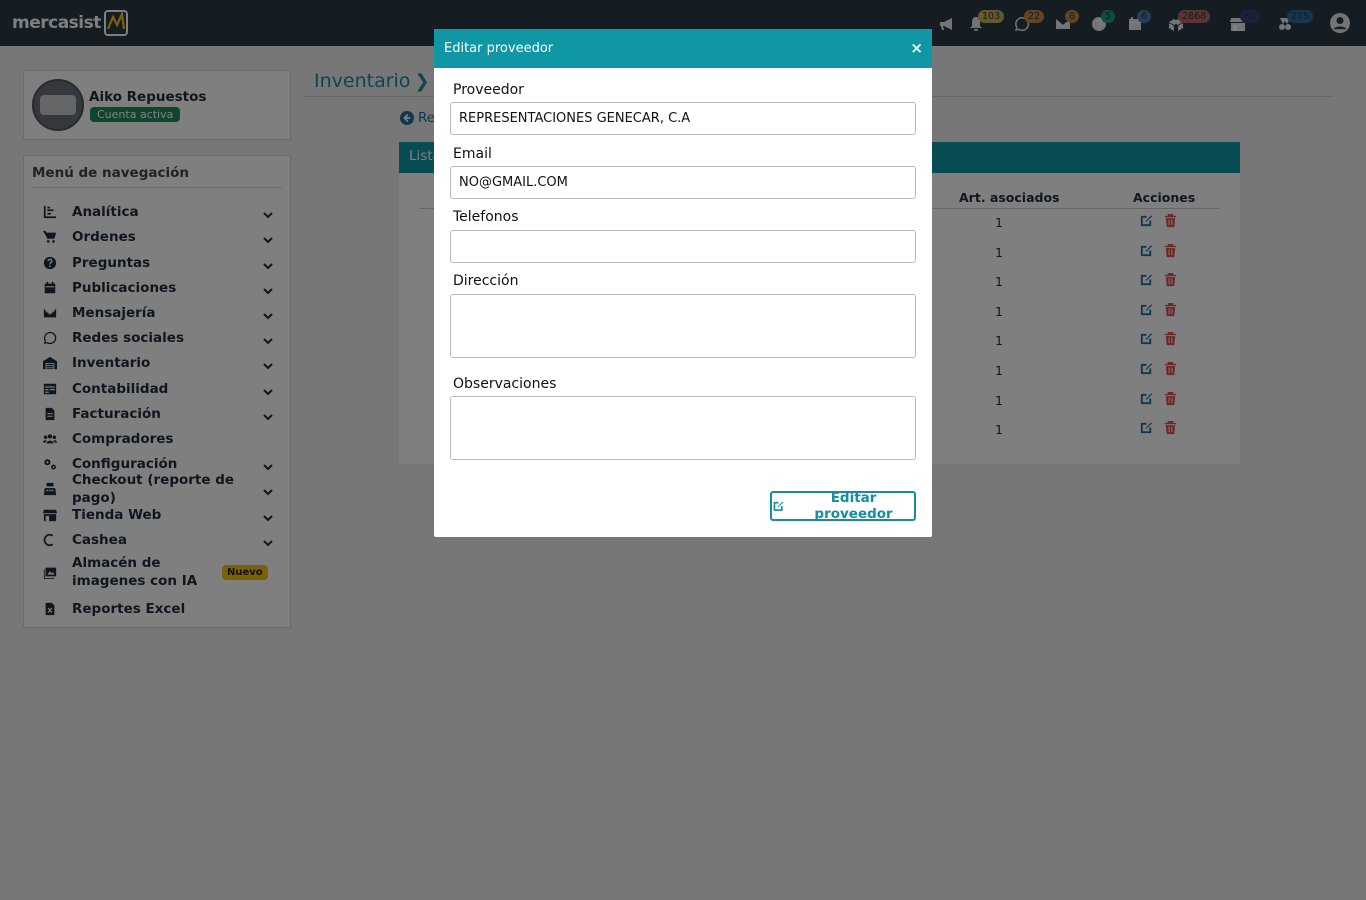  I want to click on telefonos-label: Telefonos, so click(486, 217).